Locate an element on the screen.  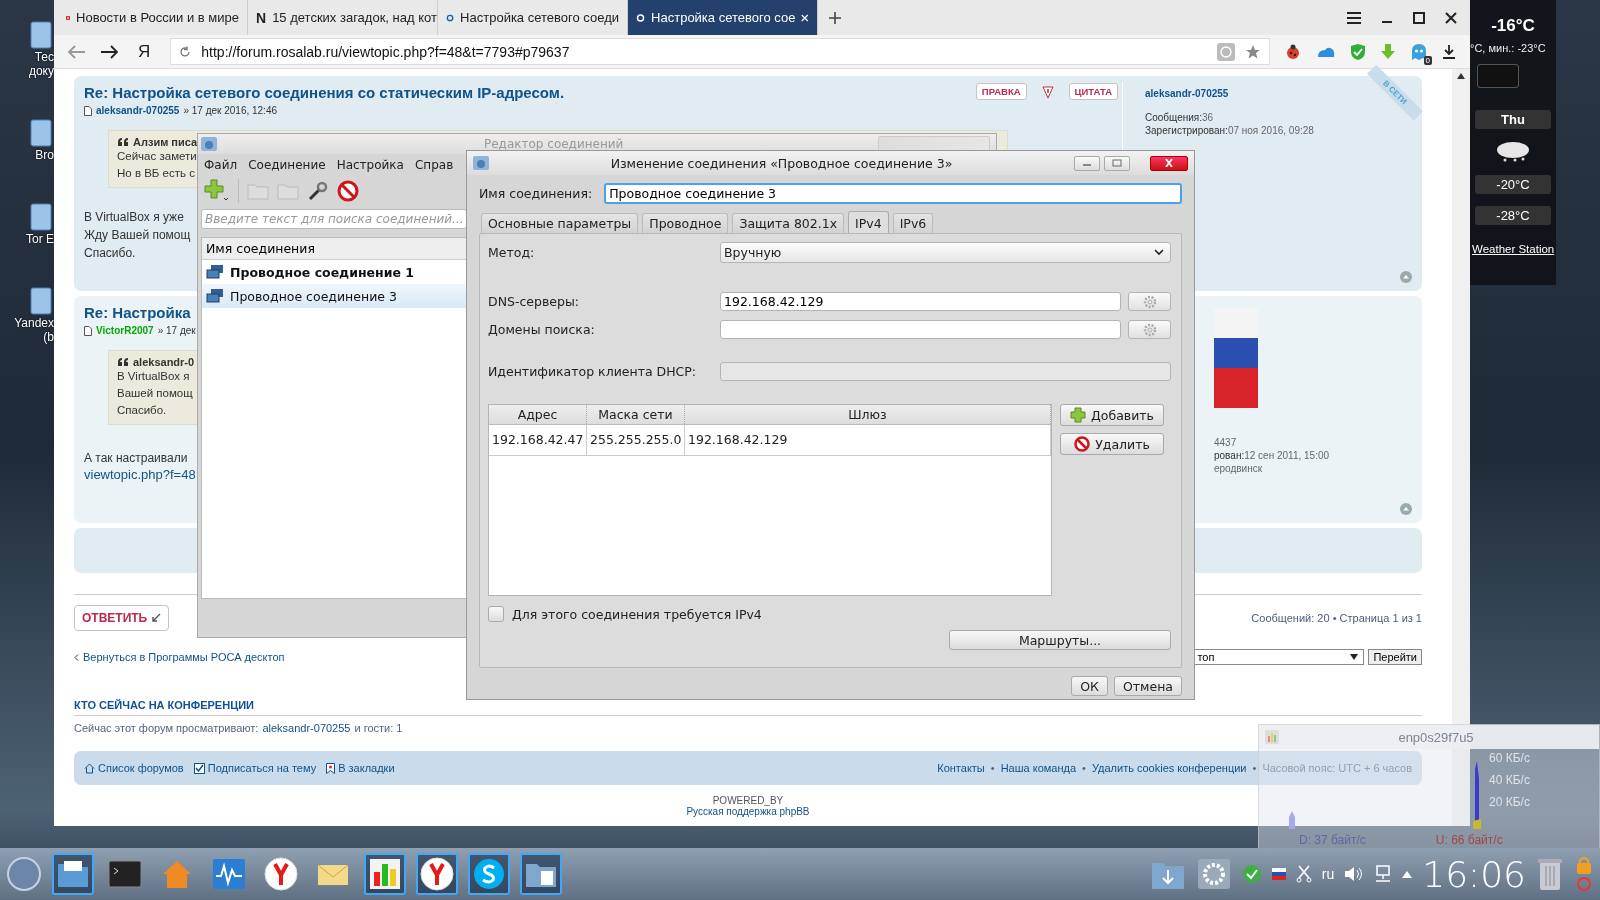
post-title: Re: Настройка is located at coordinates (137, 312).